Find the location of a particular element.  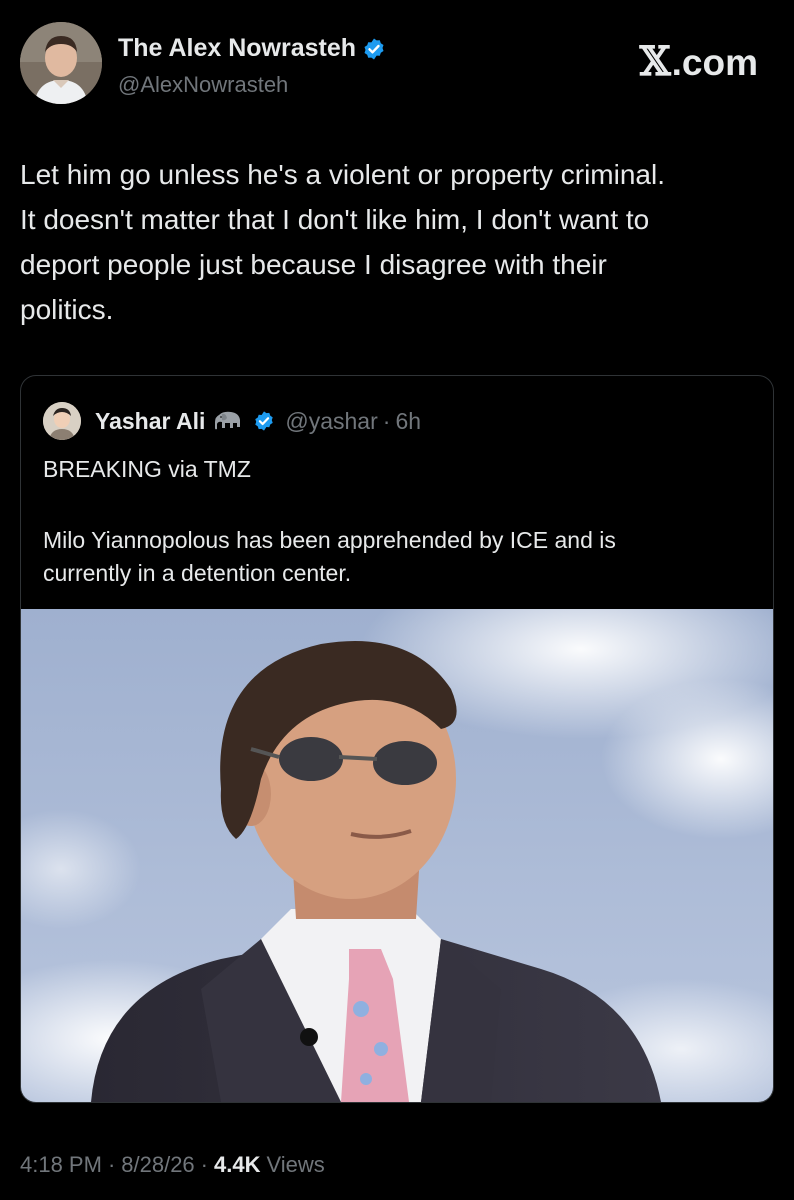

quoted-timestamp: 6h is located at coordinates (408, 421).